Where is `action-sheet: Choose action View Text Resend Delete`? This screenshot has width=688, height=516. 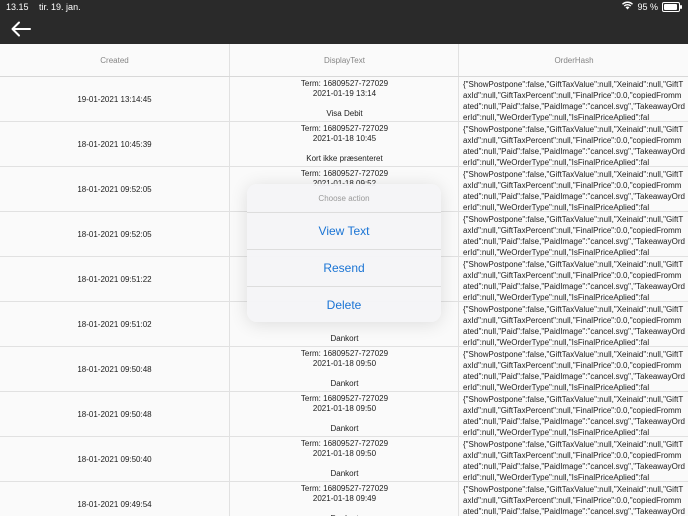
action-sheet: Choose action View Text Resend Delete is located at coordinates (344, 253).